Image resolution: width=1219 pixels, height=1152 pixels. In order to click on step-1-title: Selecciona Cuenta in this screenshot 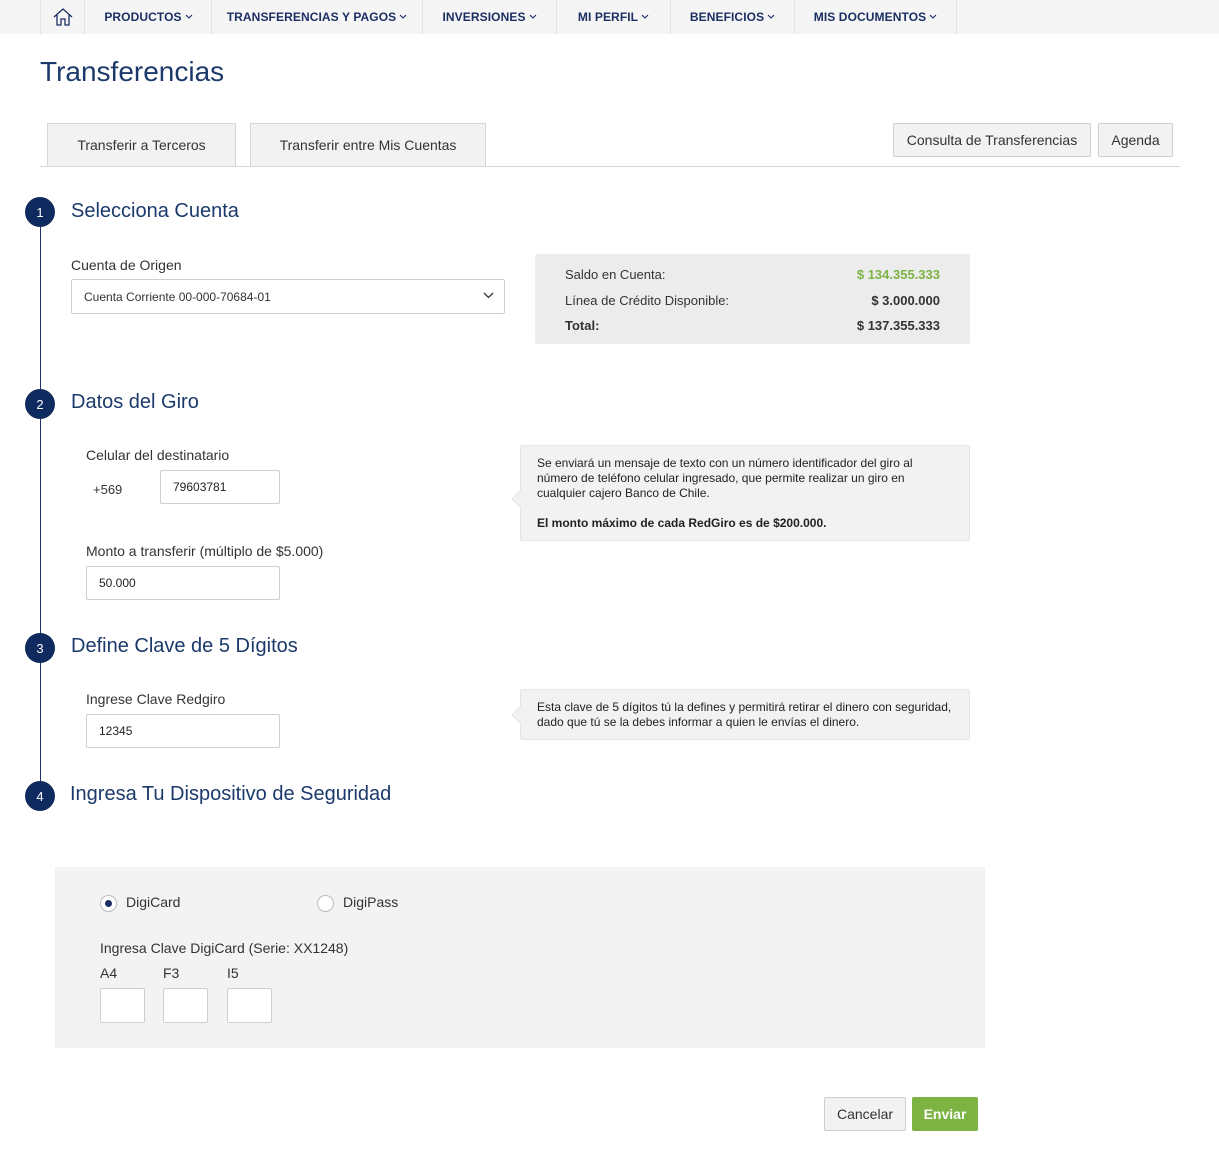, I will do `click(155, 211)`.